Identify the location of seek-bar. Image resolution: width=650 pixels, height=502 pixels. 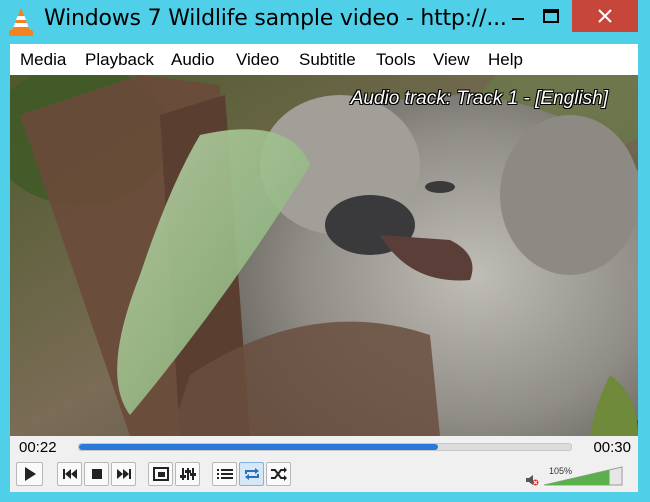
(325, 447).